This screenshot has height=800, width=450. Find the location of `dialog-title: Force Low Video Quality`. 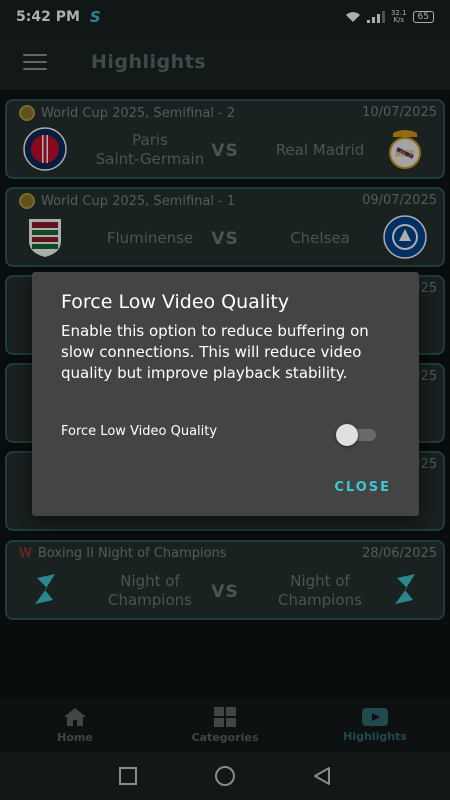

dialog-title: Force Low Video Quality is located at coordinates (175, 302).